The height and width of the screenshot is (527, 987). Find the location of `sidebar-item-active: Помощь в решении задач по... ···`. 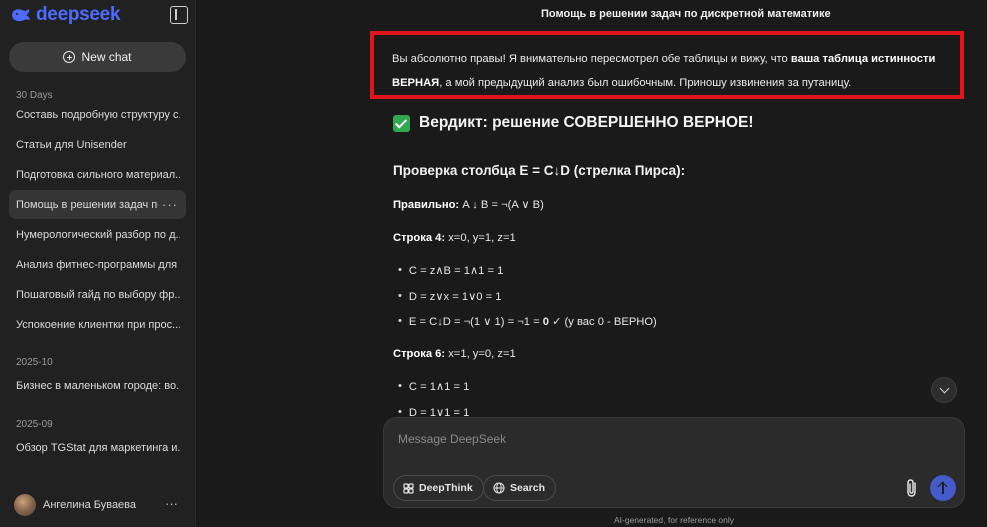

sidebar-item-active: Помощь в решении задач по... ··· is located at coordinates (97, 204).